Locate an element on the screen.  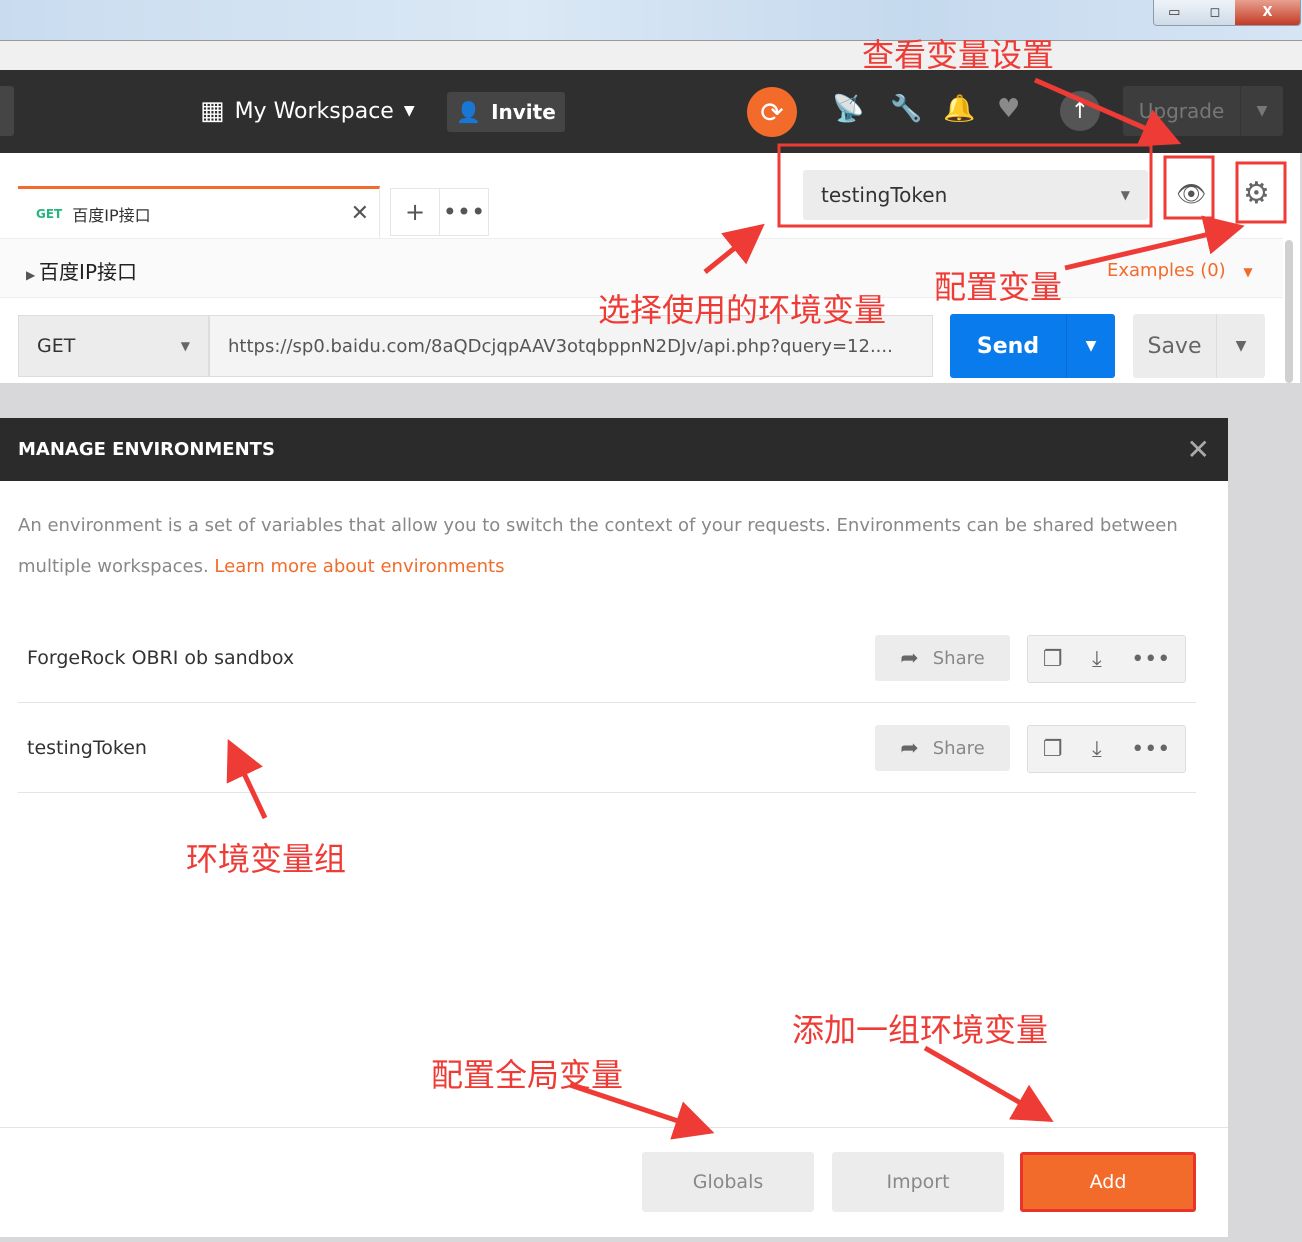
workspace-label: My Workspace is located at coordinates (314, 111).